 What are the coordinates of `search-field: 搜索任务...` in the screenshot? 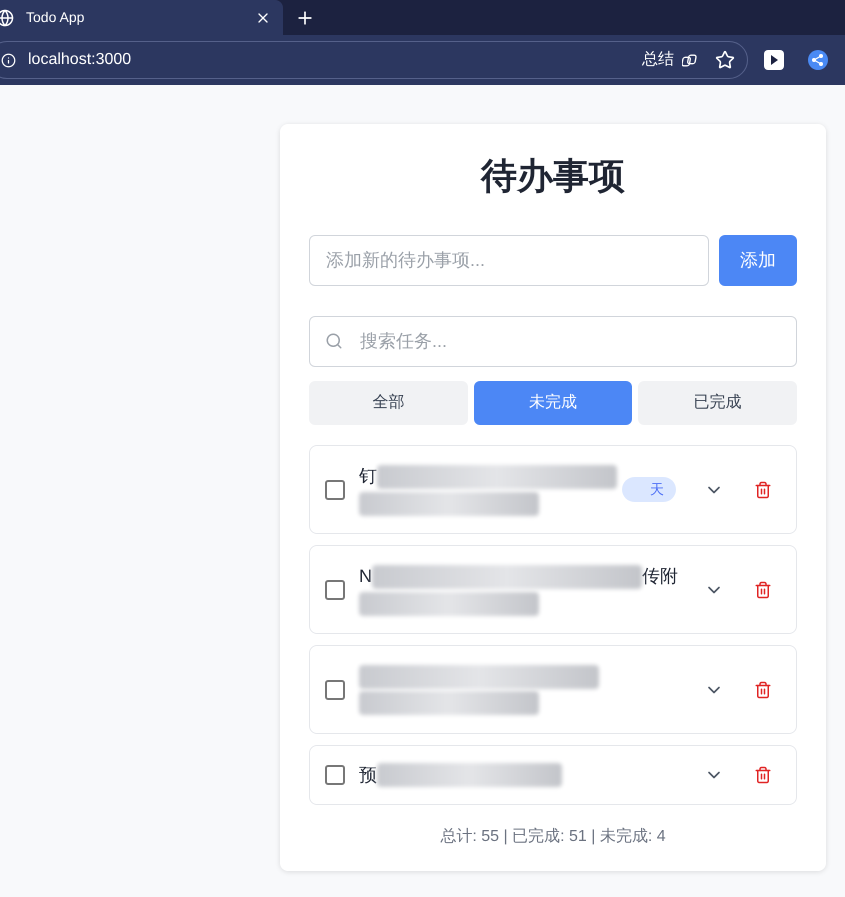 It's located at (553, 341).